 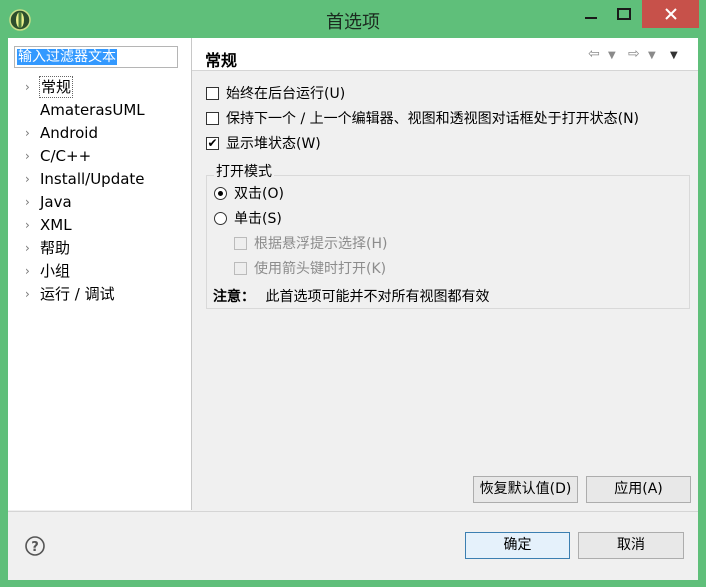 I want to click on maximize-icon, so click(x=624, y=14).